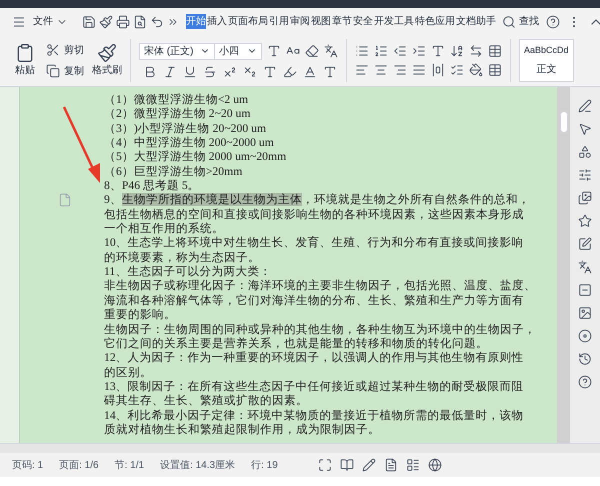 This screenshot has width=600, height=486. I want to click on ribbon-tab: 插入, so click(217, 21).